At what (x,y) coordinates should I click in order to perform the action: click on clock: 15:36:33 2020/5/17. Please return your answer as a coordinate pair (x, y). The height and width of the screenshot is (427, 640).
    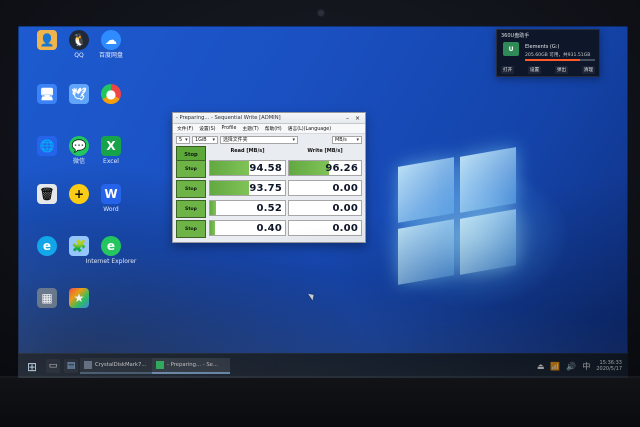
    Looking at the image, I should click on (609, 366).